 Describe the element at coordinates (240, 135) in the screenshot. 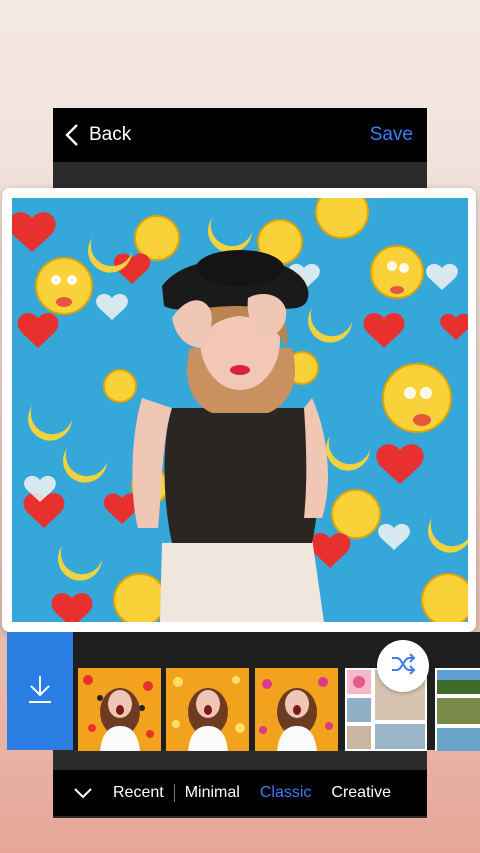

I see `top-bar: Back Save` at that location.